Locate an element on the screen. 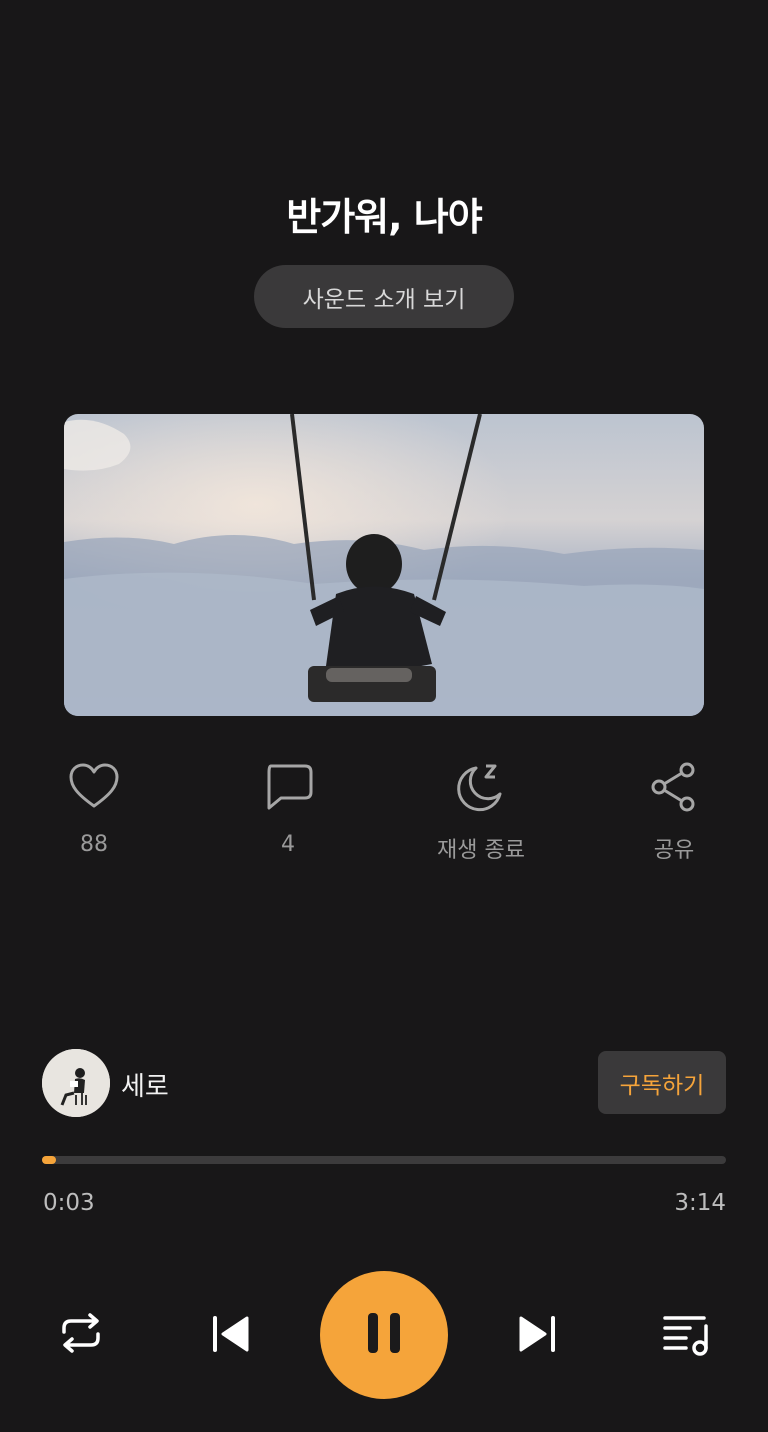 The image size is (768, 1432). sleep-timer-button: 재생 종료 is located at coordinates (481, 812).